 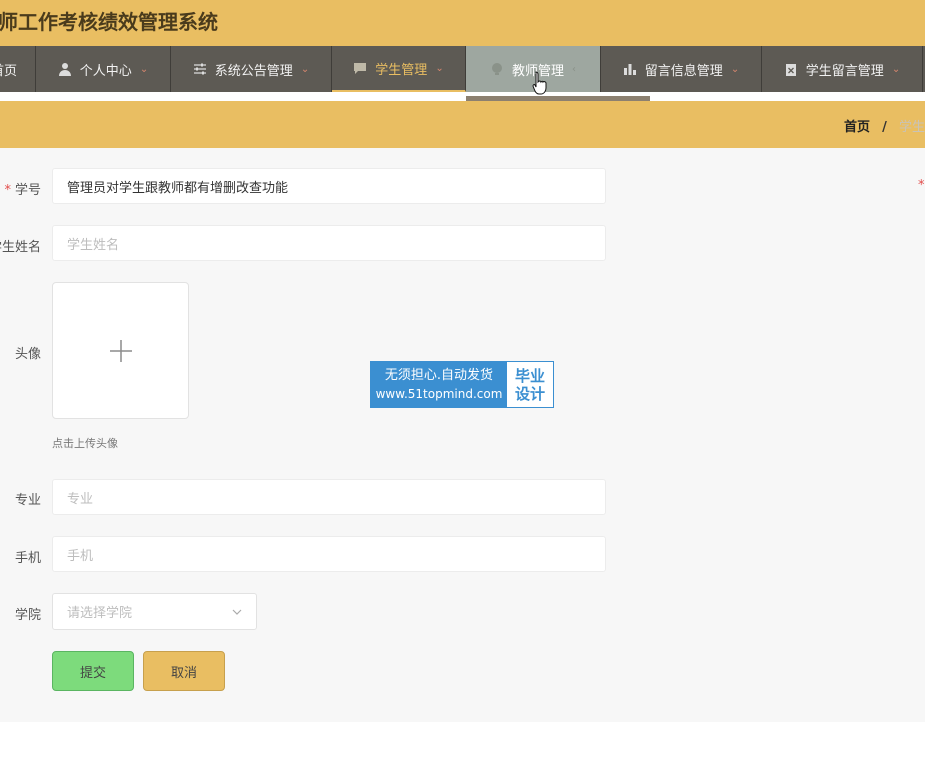 I want to click on avatar-tip: 点击上传头像, so click(x=85, y=443).